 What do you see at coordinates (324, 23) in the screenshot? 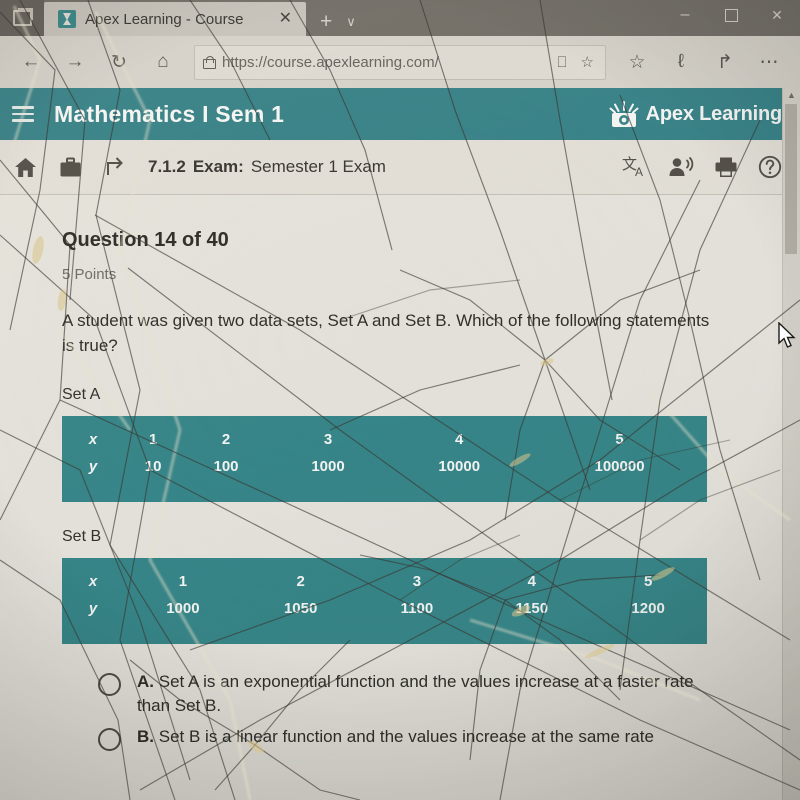
I see `new-tab-button: +` at bounding box center [324, 23].